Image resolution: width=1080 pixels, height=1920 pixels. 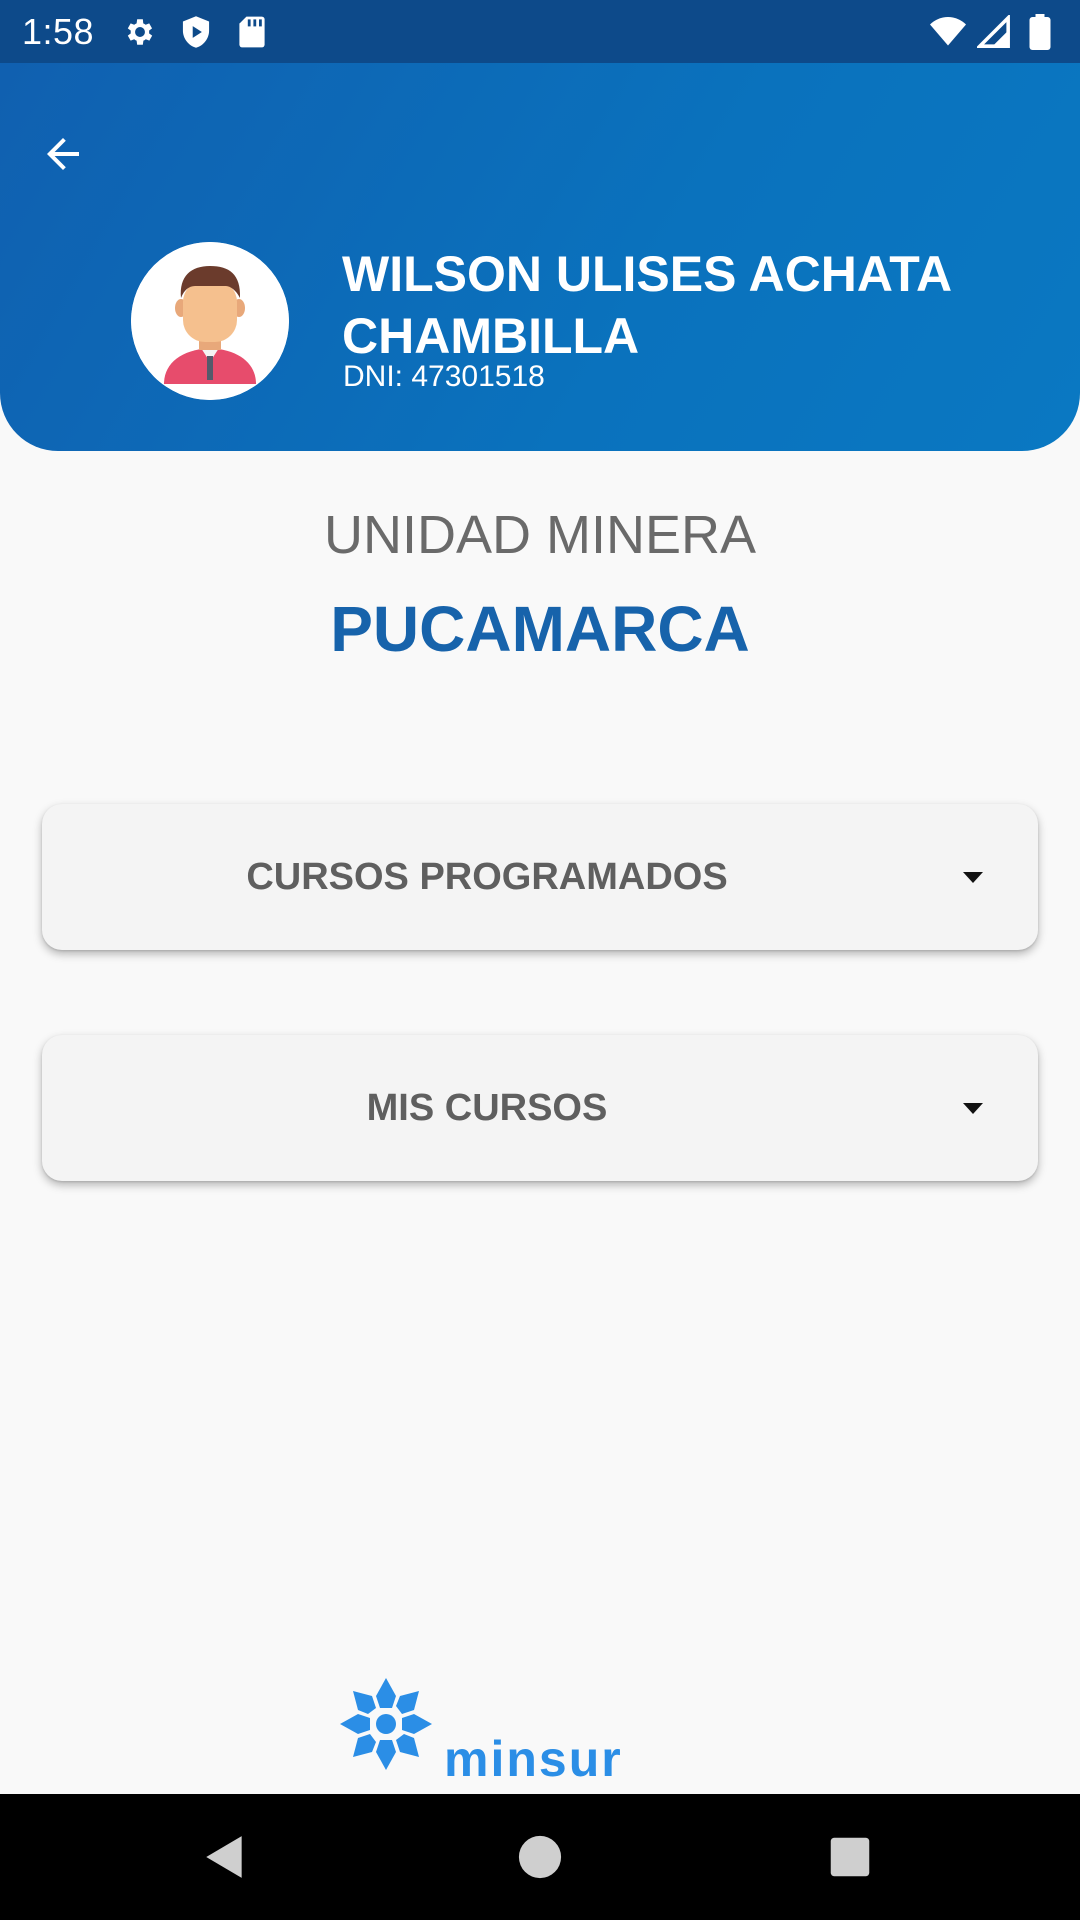 I want to click on cursos-programados-card: CURSOS PROGRAMADOS, so click(x=540, y=877).